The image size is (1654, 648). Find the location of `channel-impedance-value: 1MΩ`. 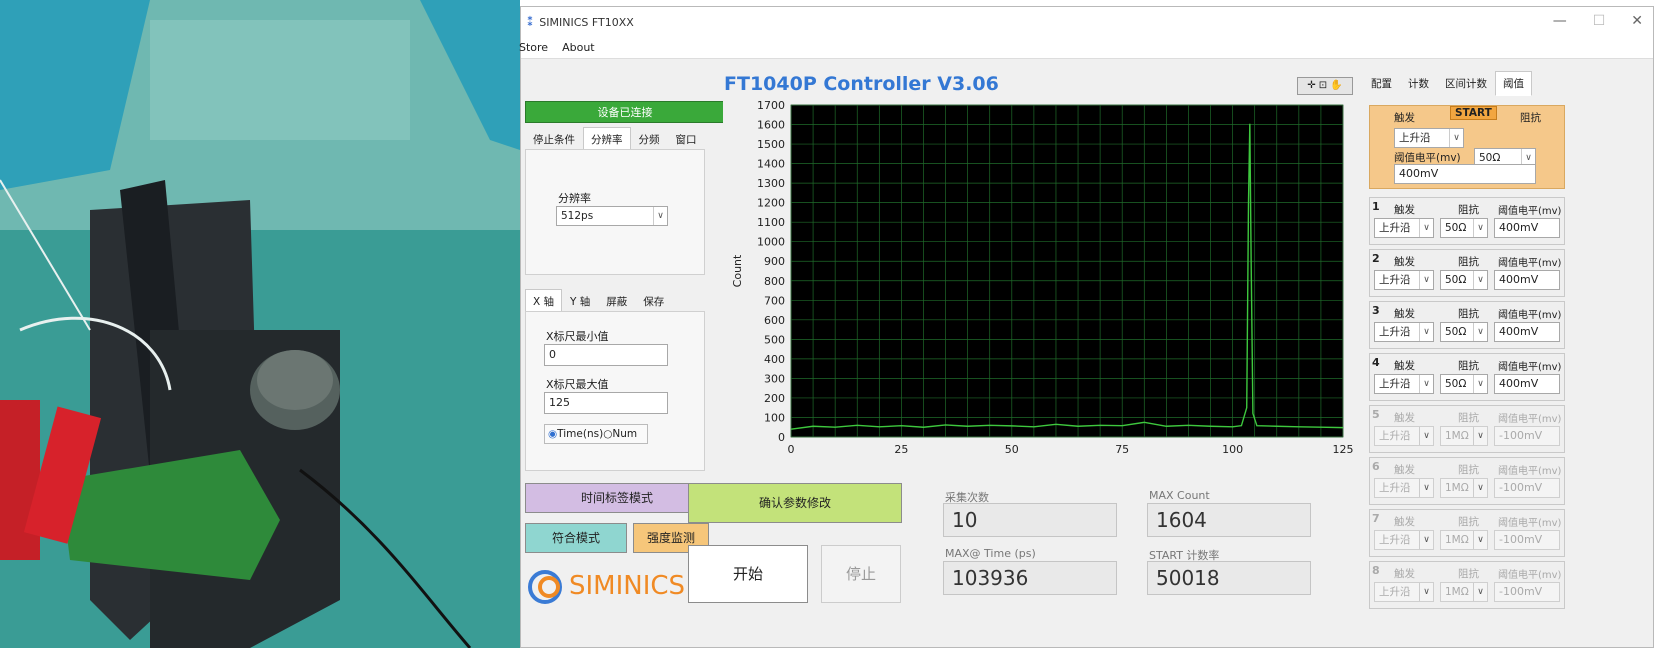

channel-impedance-value: 1MΩ is located at coordinates (1457, 592).